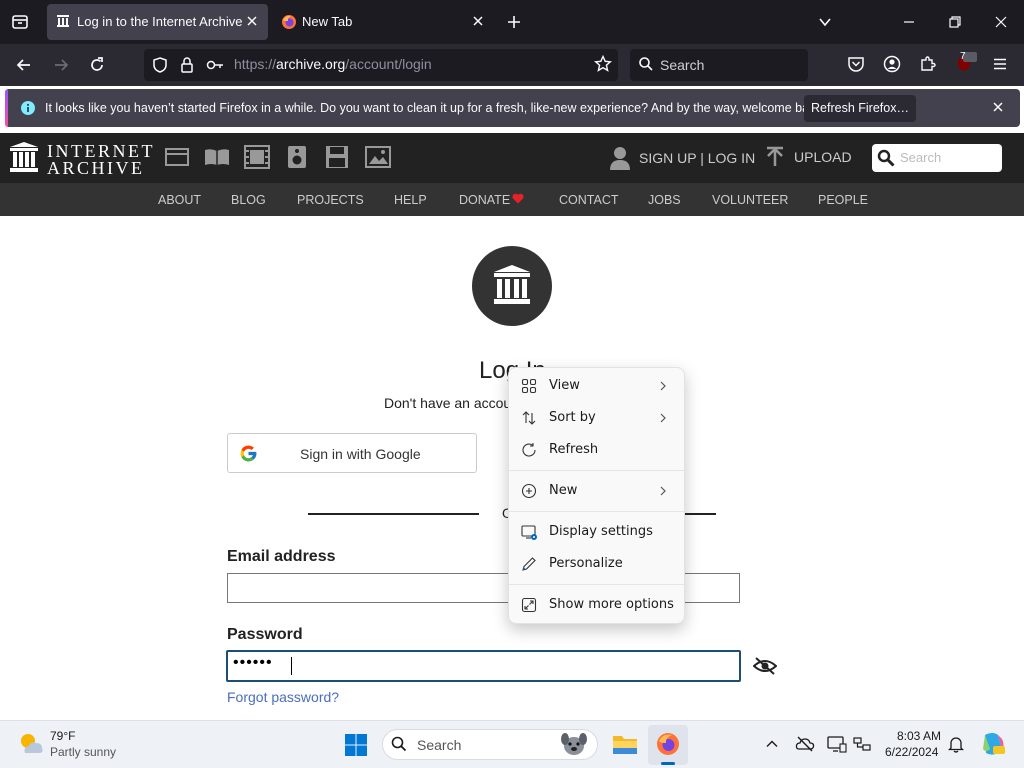  I want to click on sort-icon, so click(529, 418).